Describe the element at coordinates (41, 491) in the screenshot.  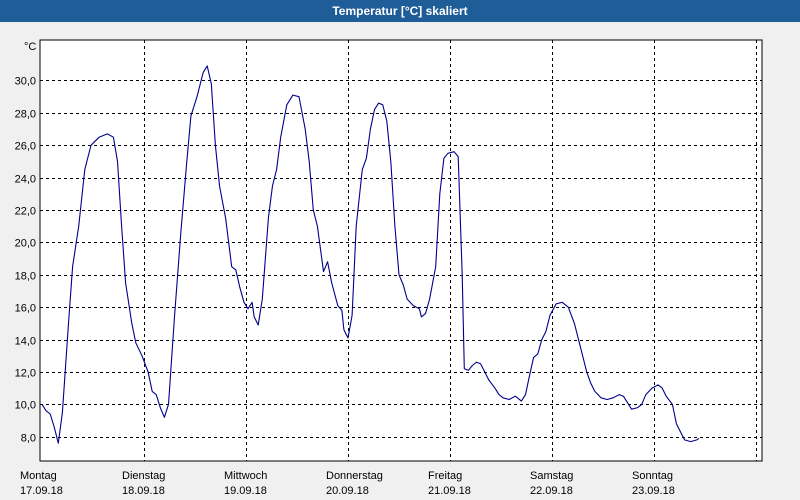
I see `x-tick-date-label: 17.09.18` at that location.